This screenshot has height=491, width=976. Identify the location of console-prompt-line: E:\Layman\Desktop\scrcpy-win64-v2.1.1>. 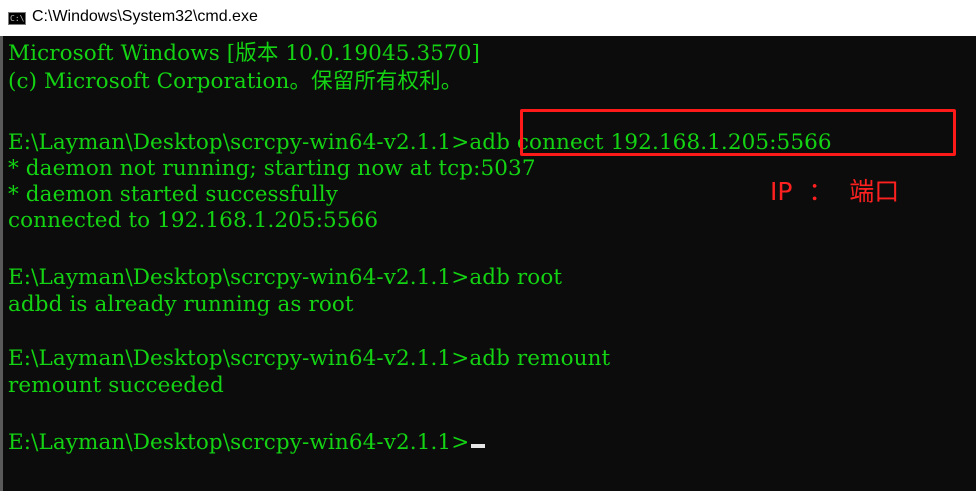
(247, 443).